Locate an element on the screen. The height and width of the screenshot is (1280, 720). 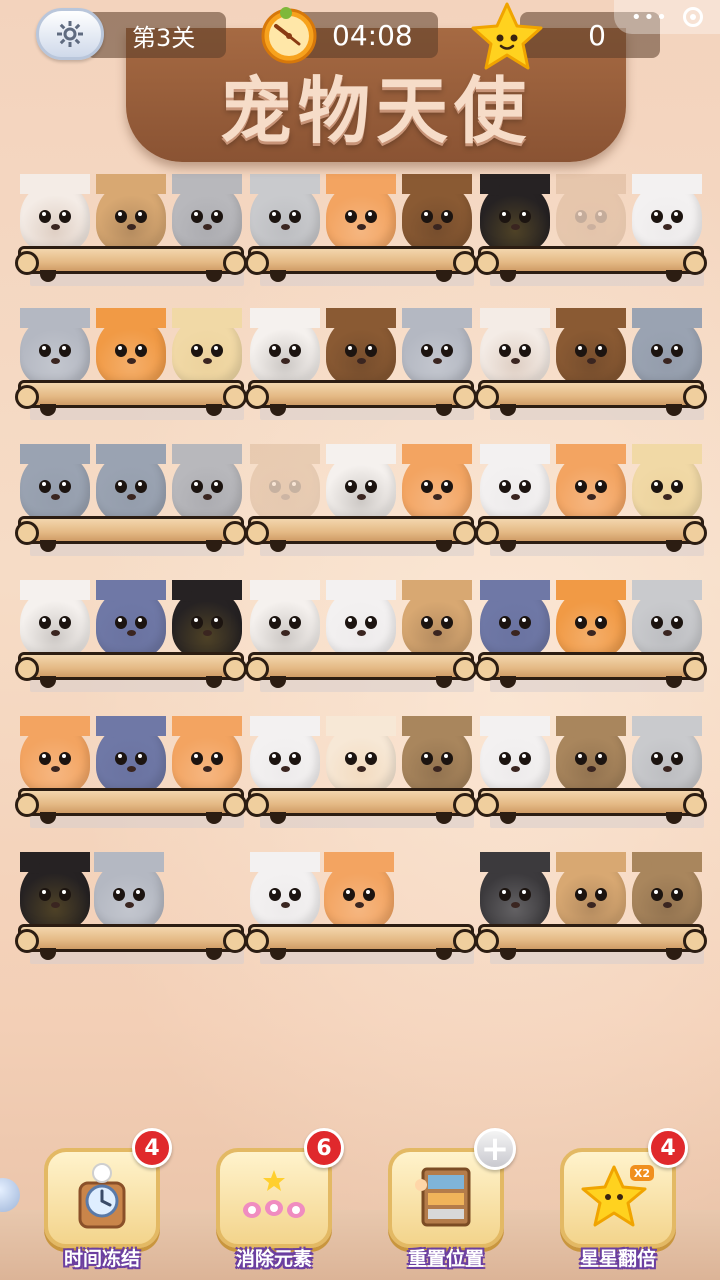
timer-value: 04:08 is located at coordinates (372, 35).